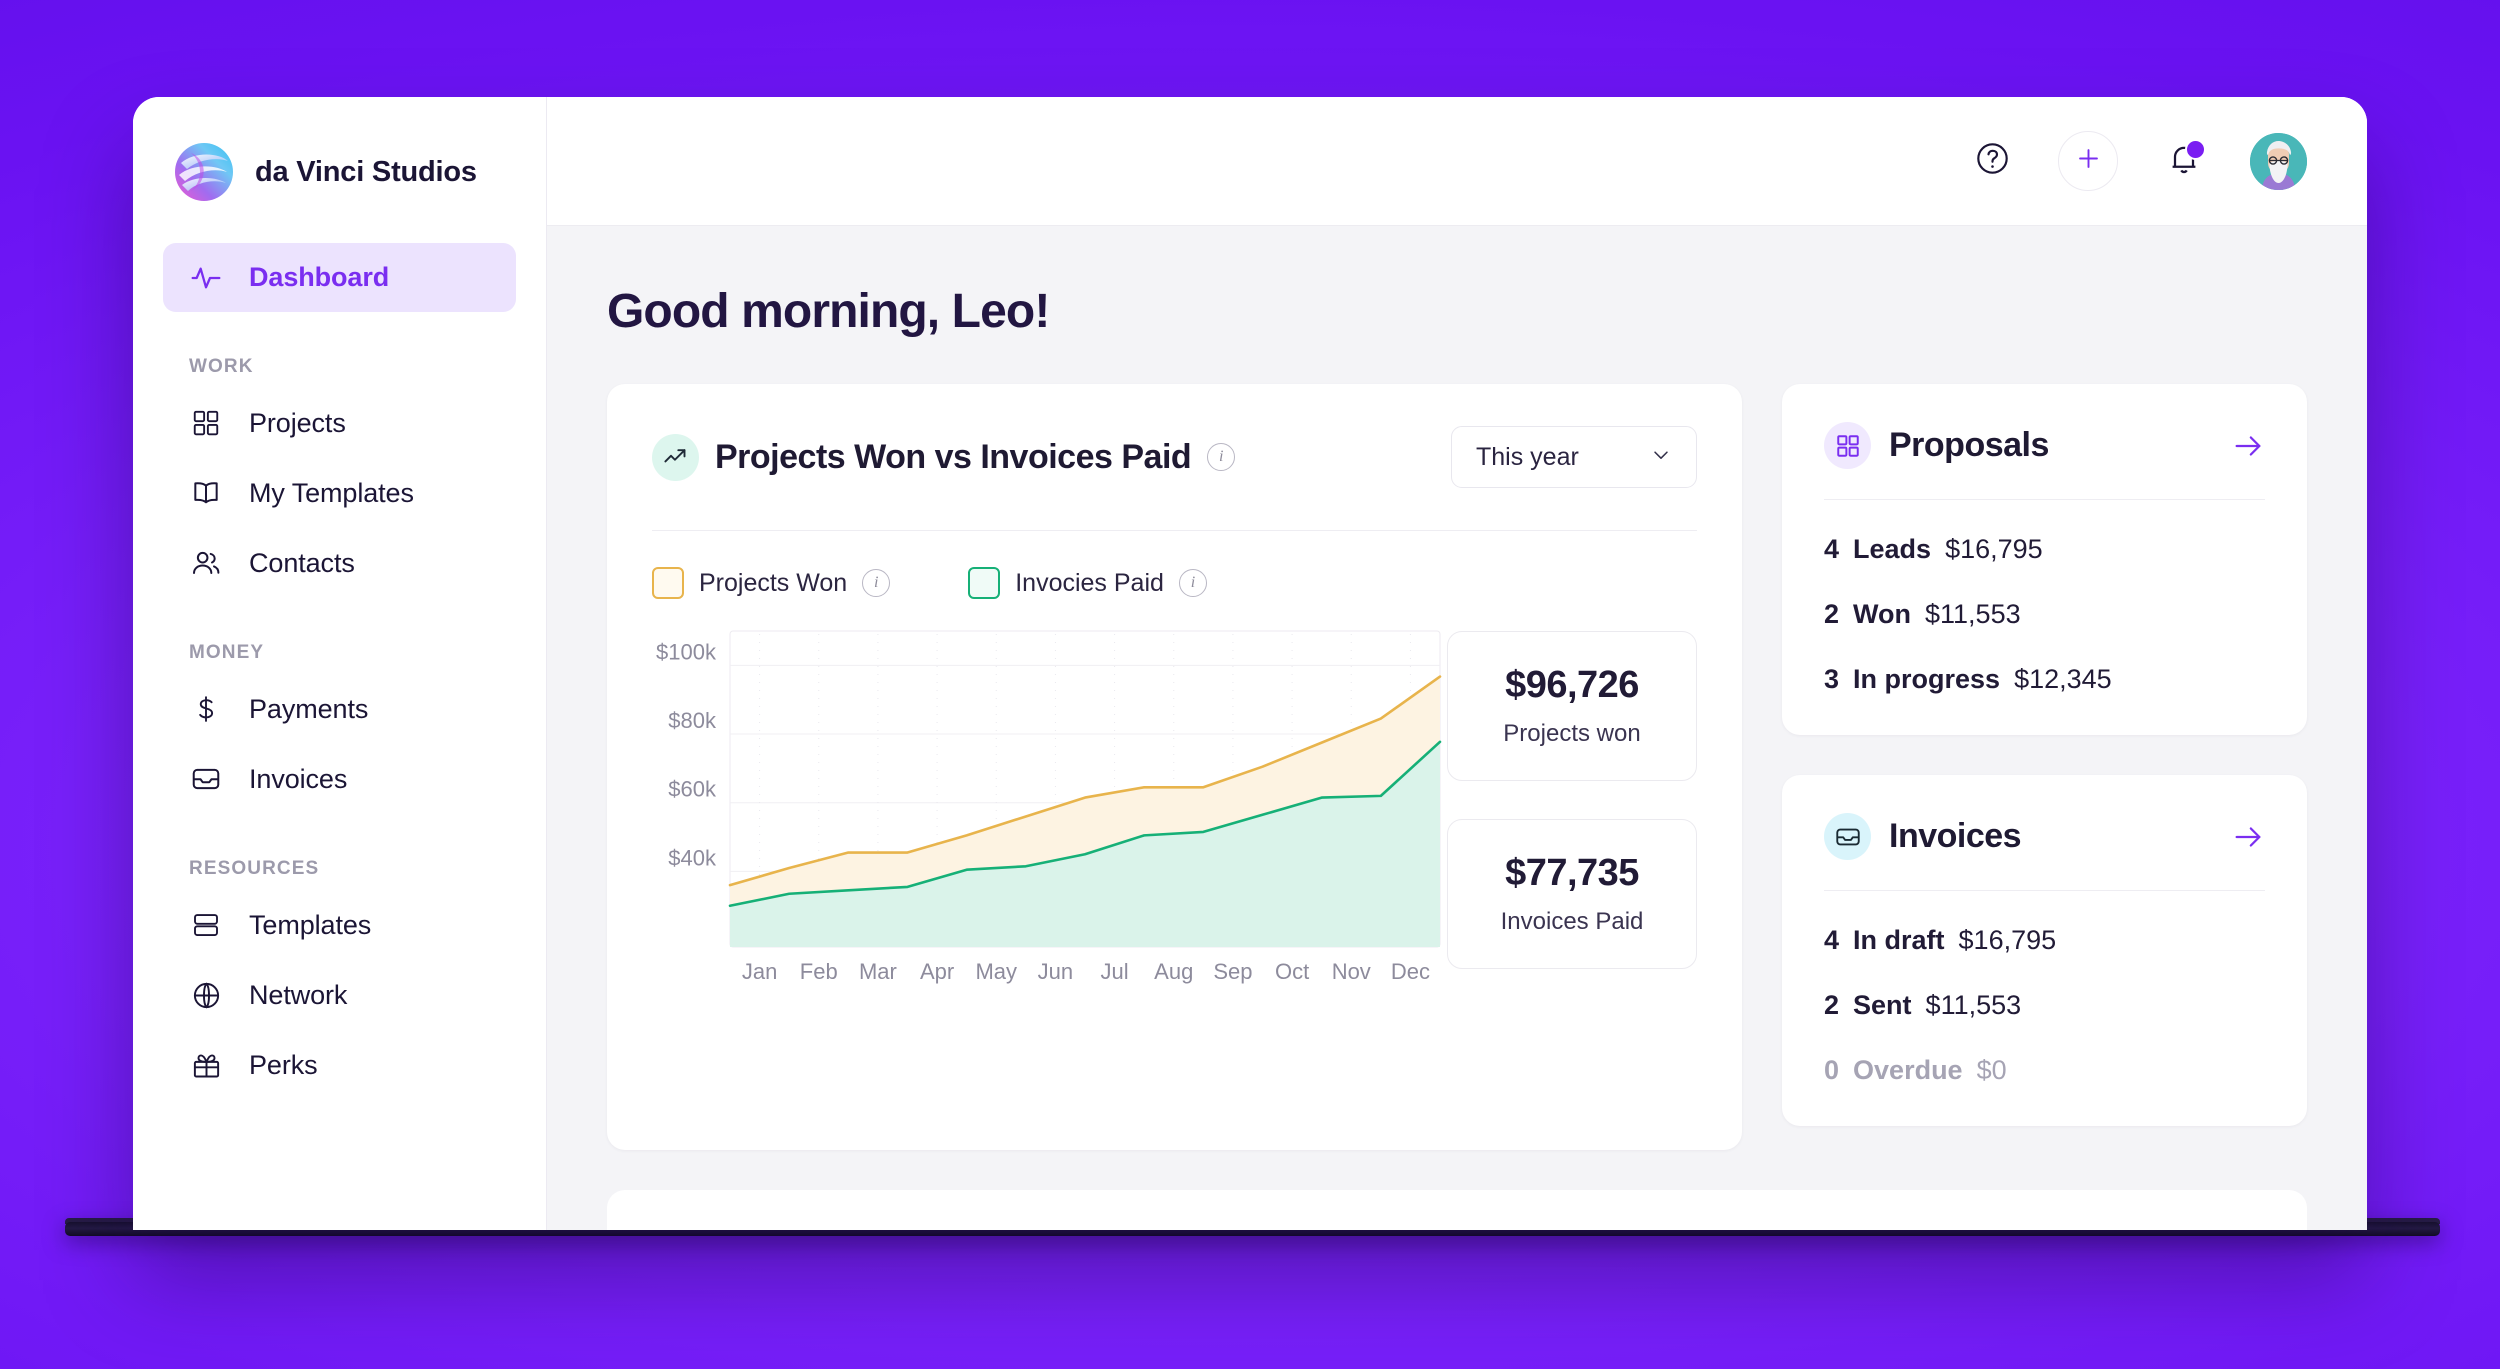 The width and height of the screenshot is (2500, 1369). Describe the element at coordinates (206, 709) in the screenshot. I see `dollar-sign-icon` at that location.